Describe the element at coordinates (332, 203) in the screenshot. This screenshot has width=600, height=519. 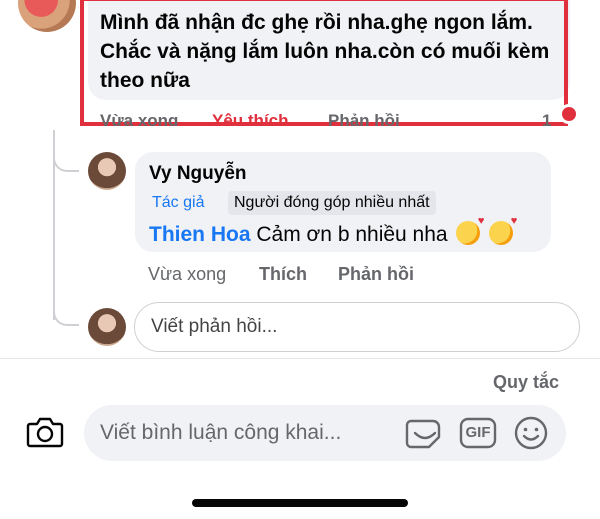
I see `top-contributor-badge: Người đóng góp nhiều nhất` at that location.